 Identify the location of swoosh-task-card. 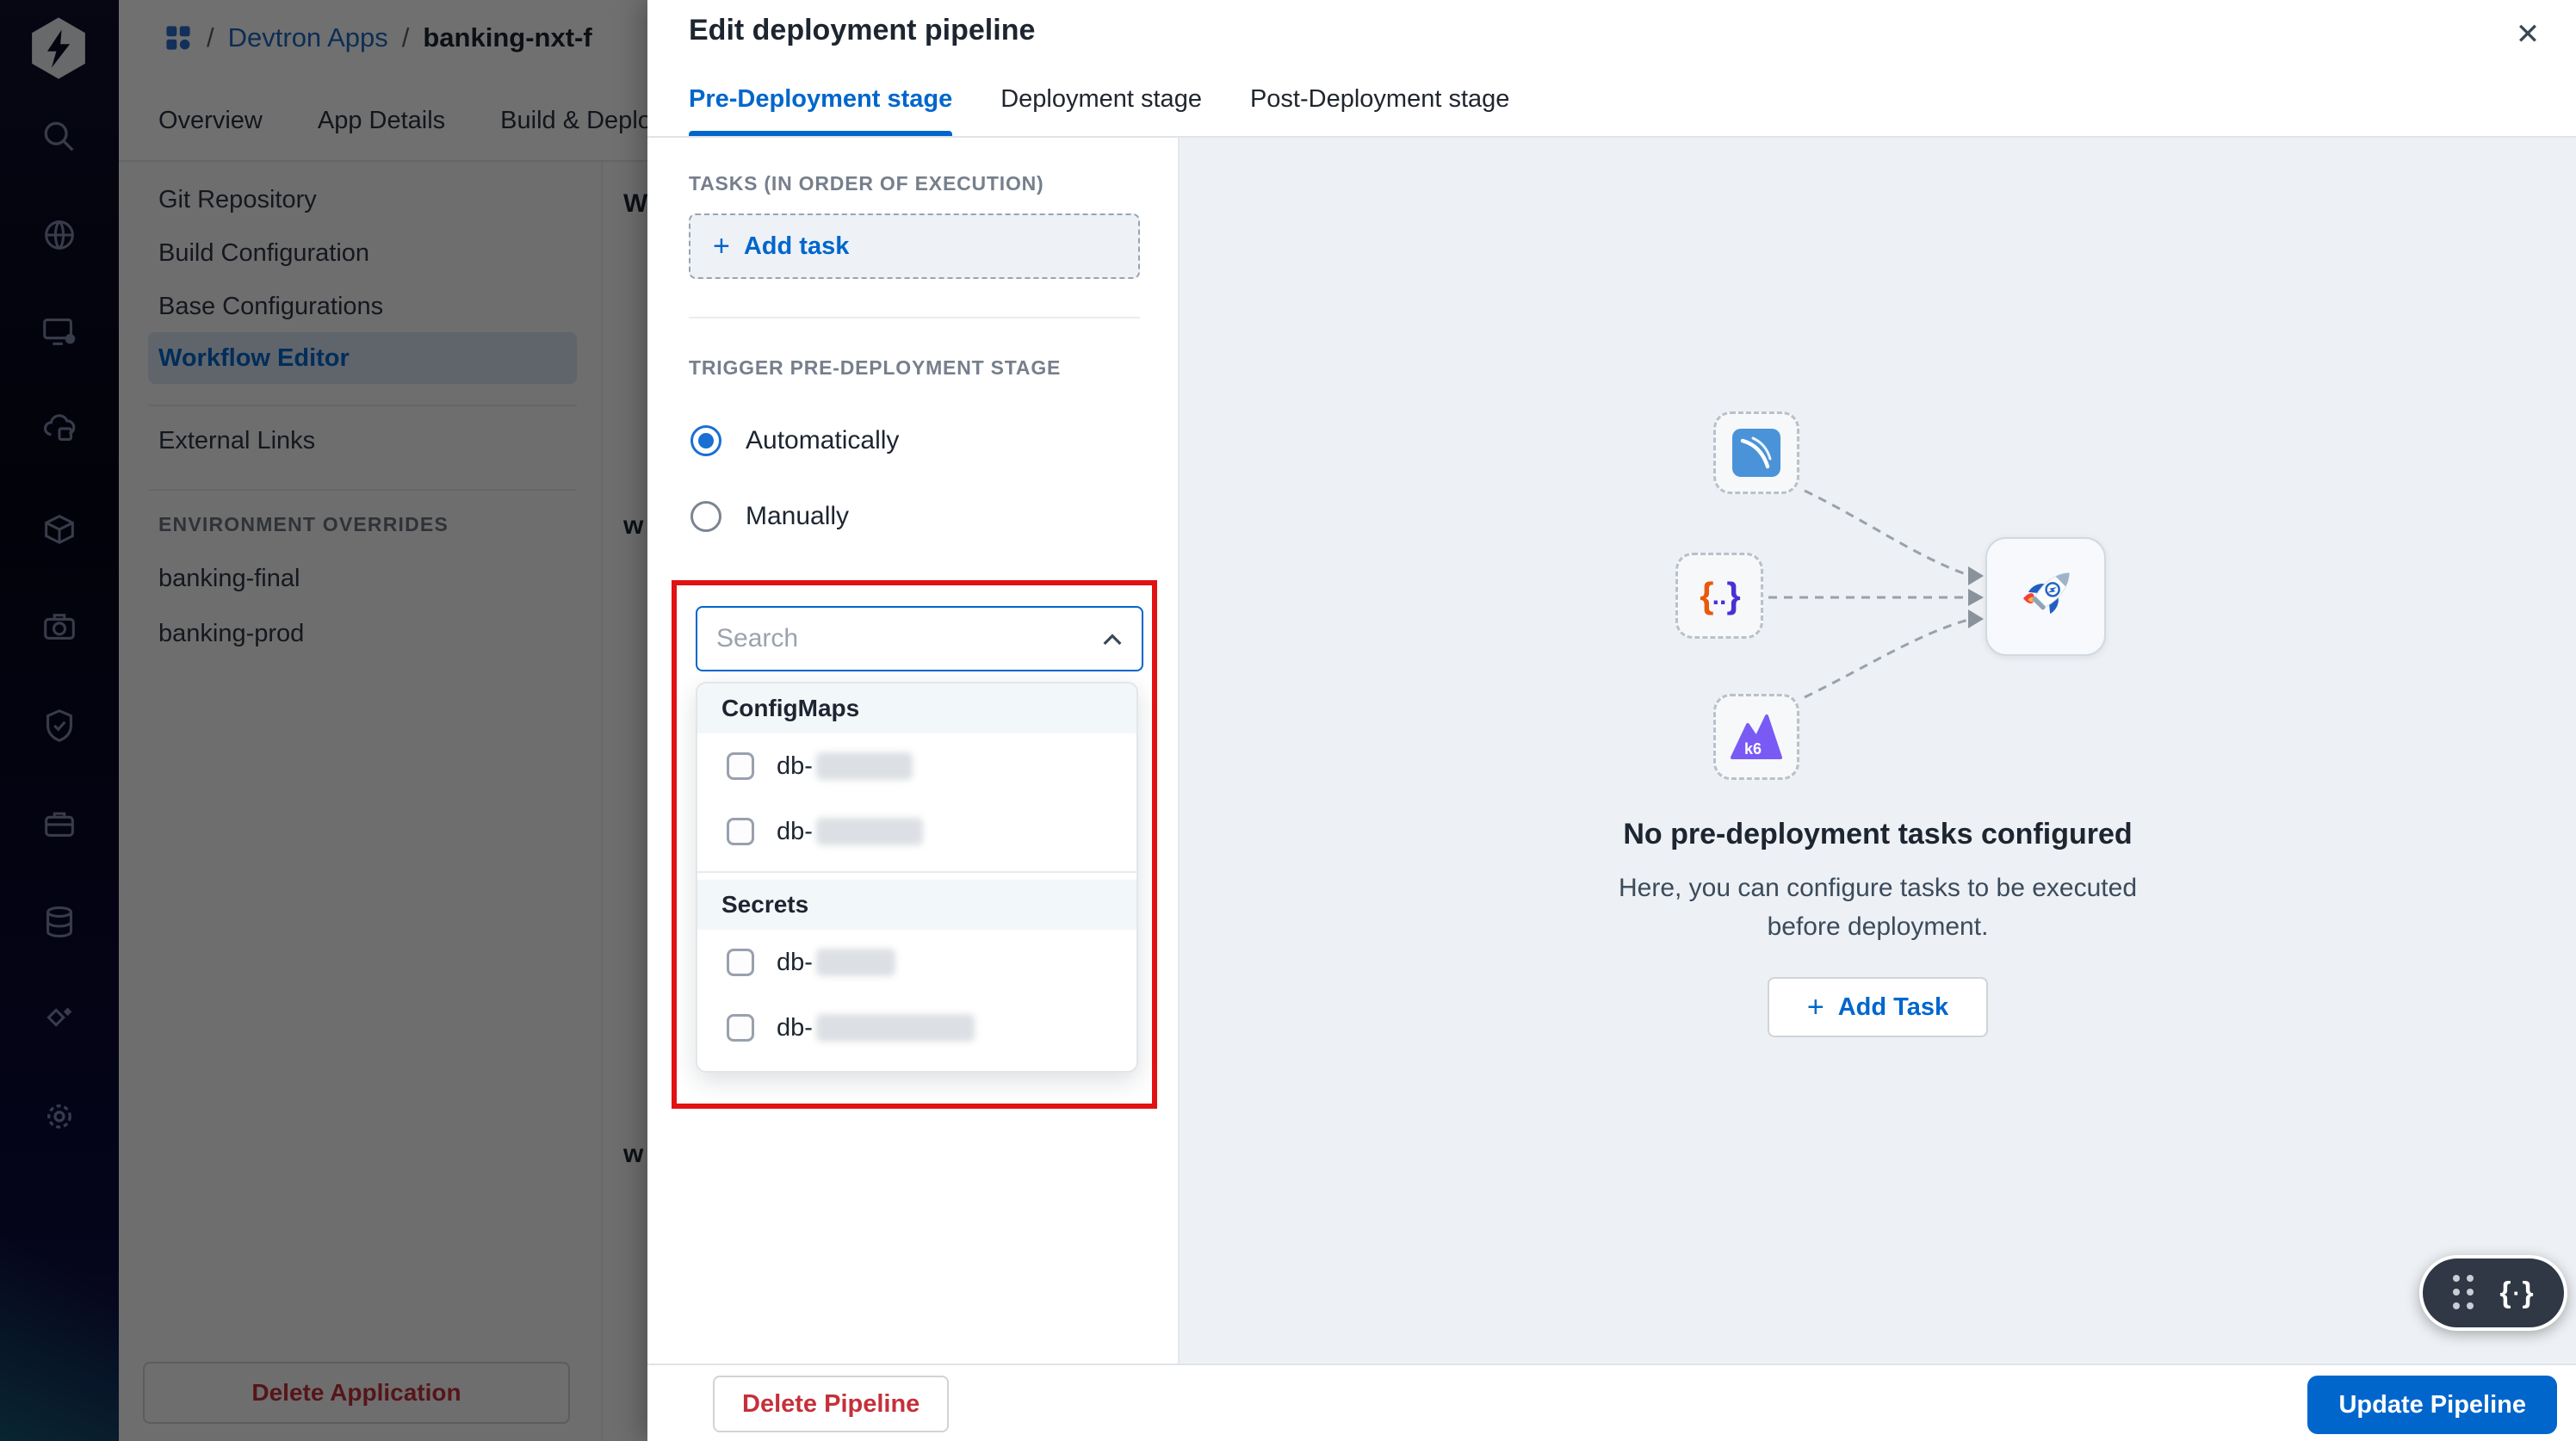
(1756, 453).